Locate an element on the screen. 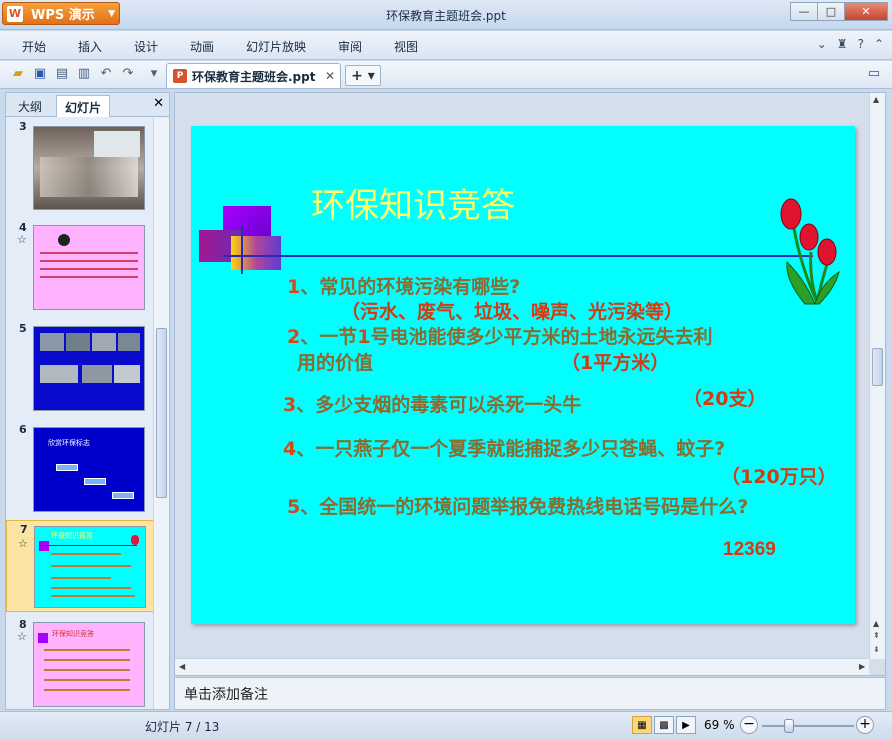  previous-slide-icon: ⇞ is located at coordinates (876, 635).